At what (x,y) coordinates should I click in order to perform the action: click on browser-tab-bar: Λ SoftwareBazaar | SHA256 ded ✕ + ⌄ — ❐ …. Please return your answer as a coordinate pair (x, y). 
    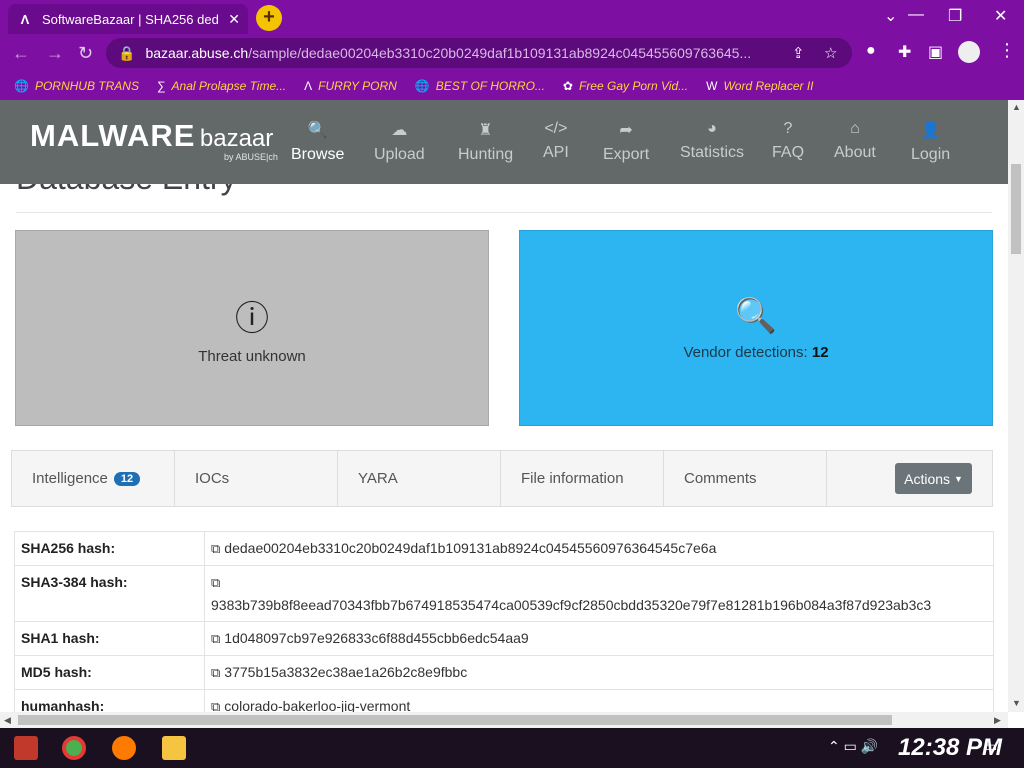
    Looking at the image, I should click on (512, 17).